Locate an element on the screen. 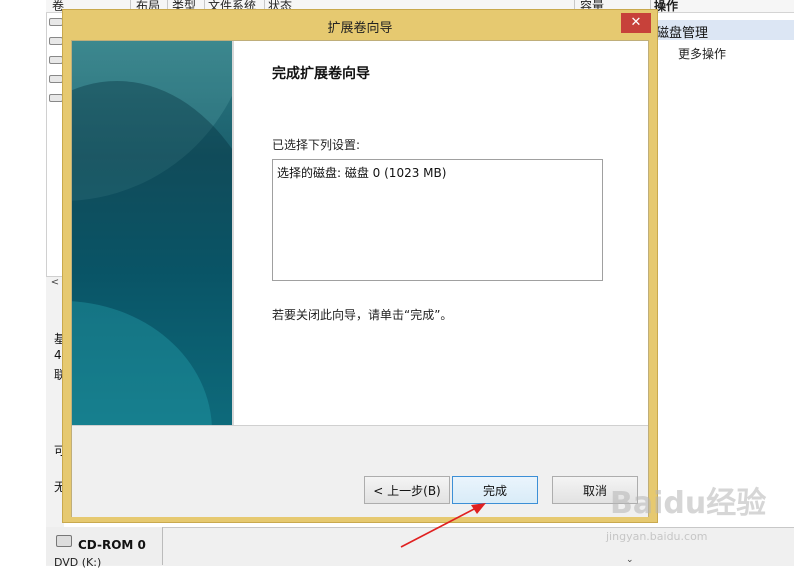 This screenshot has height=569, width=794. baidu-watermark-url: jingyan.baidu.com is located at coordinates (657, 536).